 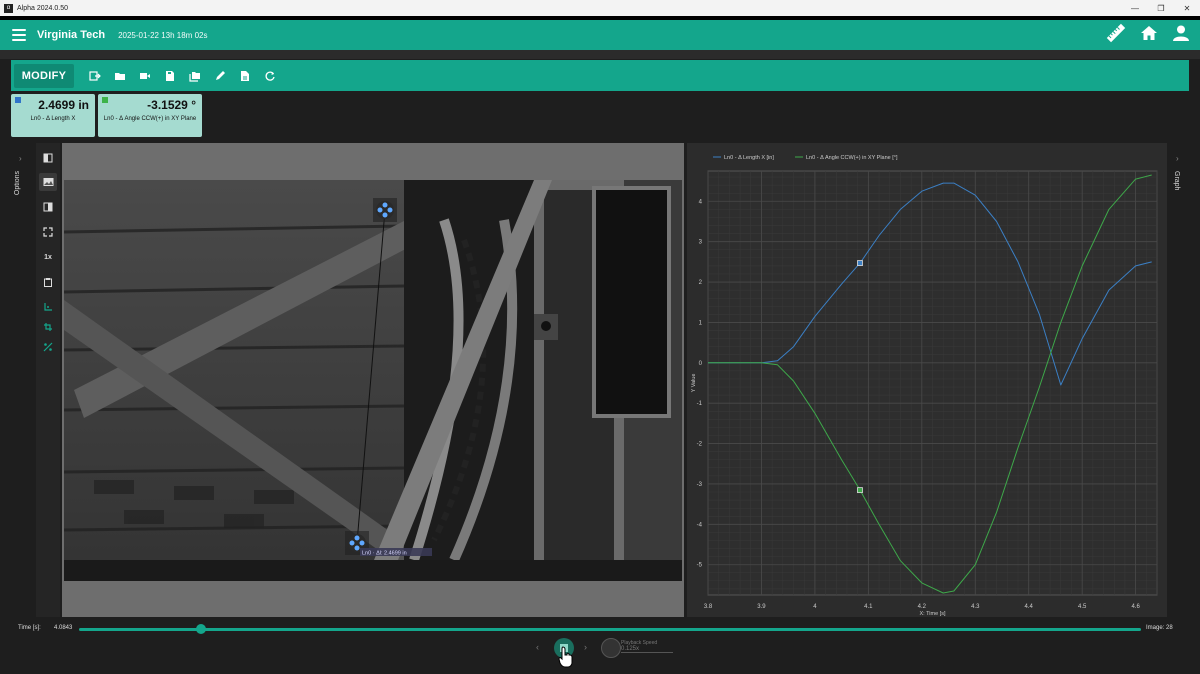 What do you see at coordinates (611, 648) in the screenshot?
I see `playback-speed-button` at bounding box center [611, 648].